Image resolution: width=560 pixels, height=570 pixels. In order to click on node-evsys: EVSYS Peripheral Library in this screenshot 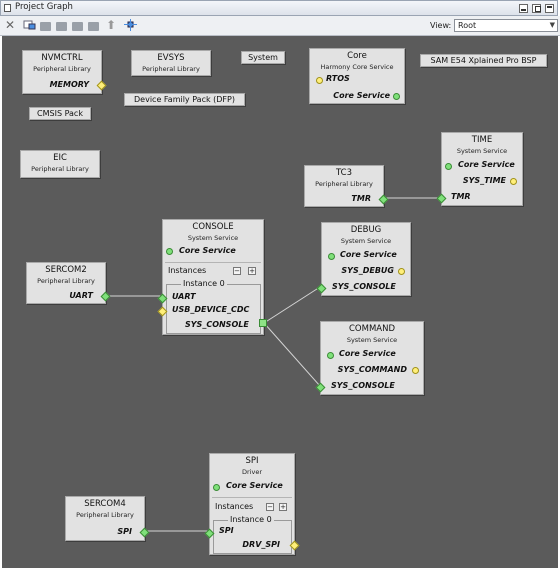, I will do `click(171, 63)`.